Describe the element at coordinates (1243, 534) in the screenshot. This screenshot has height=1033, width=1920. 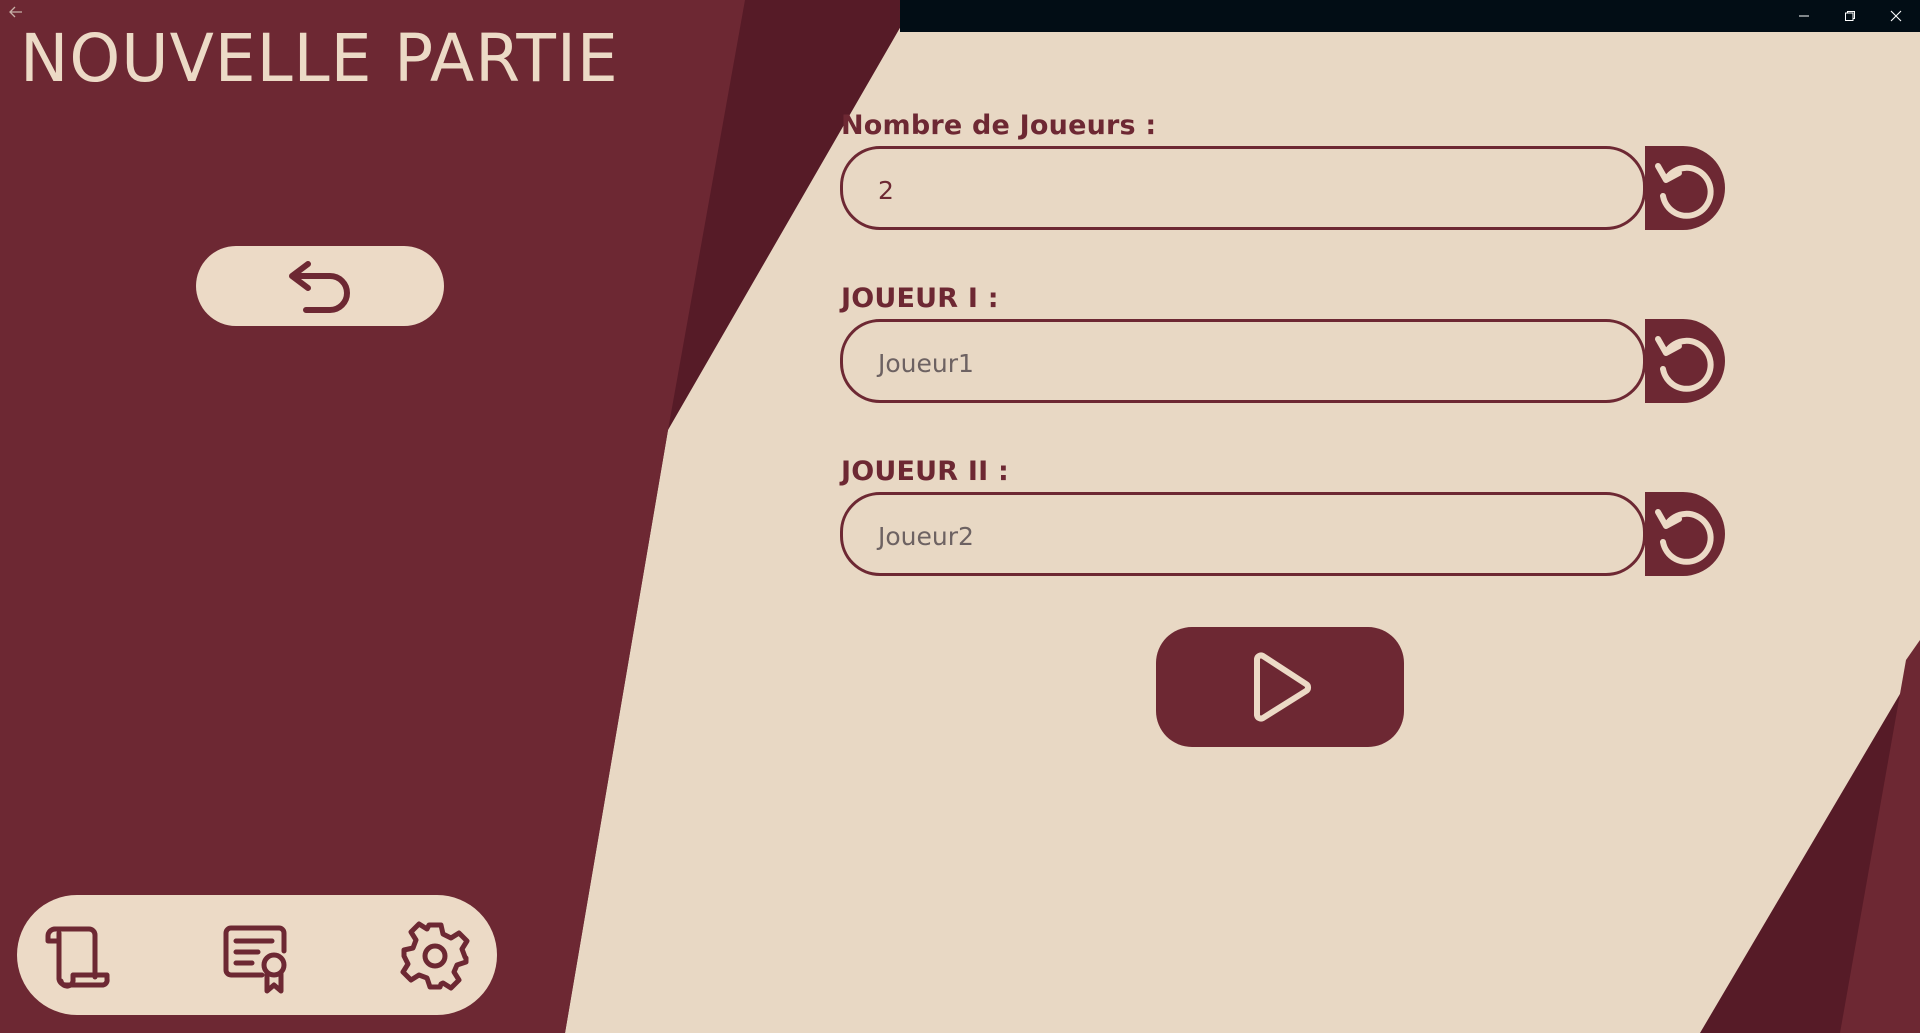
I see `player2-input: Joueur2` at that location.